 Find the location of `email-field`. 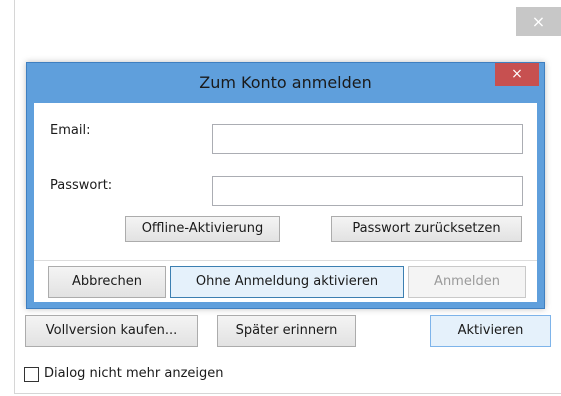

email-field is located at coordinates (367, 139).